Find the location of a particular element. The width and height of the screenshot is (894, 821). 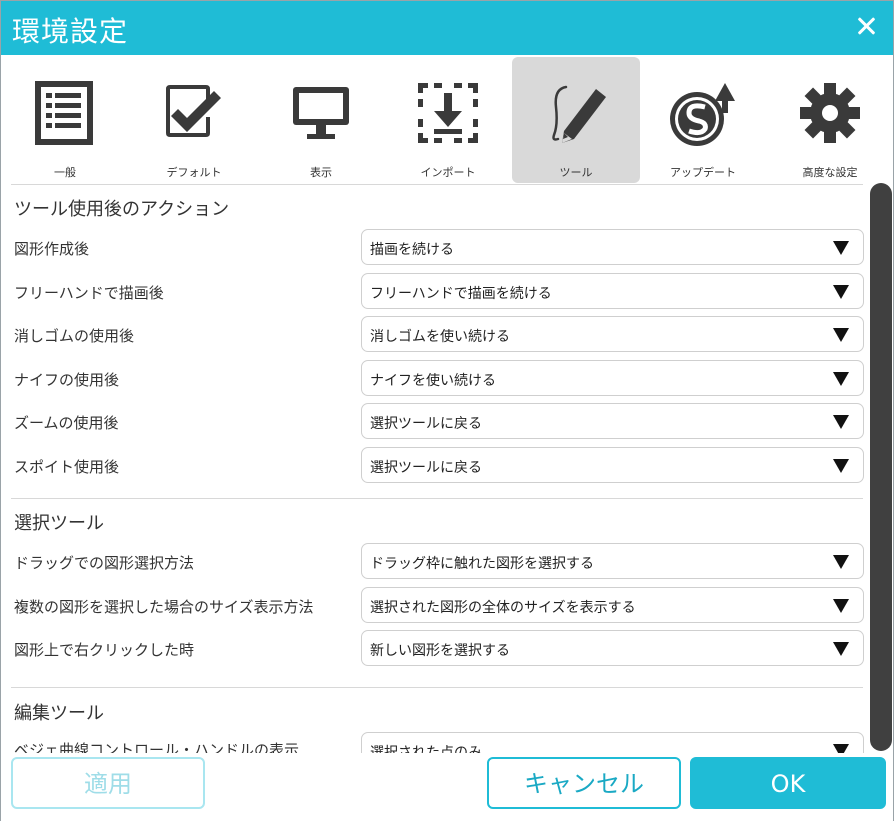

tab-label: デフォルト is located at coordinates (194, 172).